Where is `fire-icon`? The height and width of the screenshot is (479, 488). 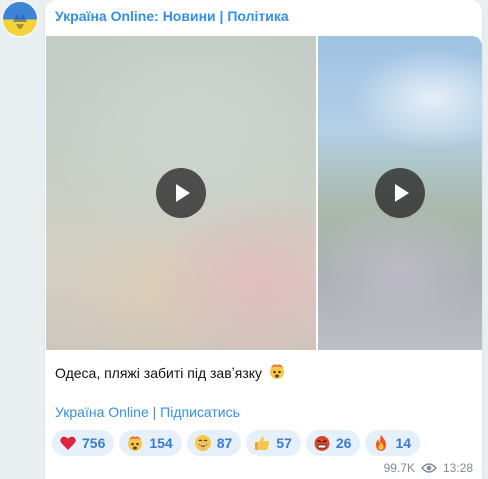 fire-icon is located at coordinates (381, 443).